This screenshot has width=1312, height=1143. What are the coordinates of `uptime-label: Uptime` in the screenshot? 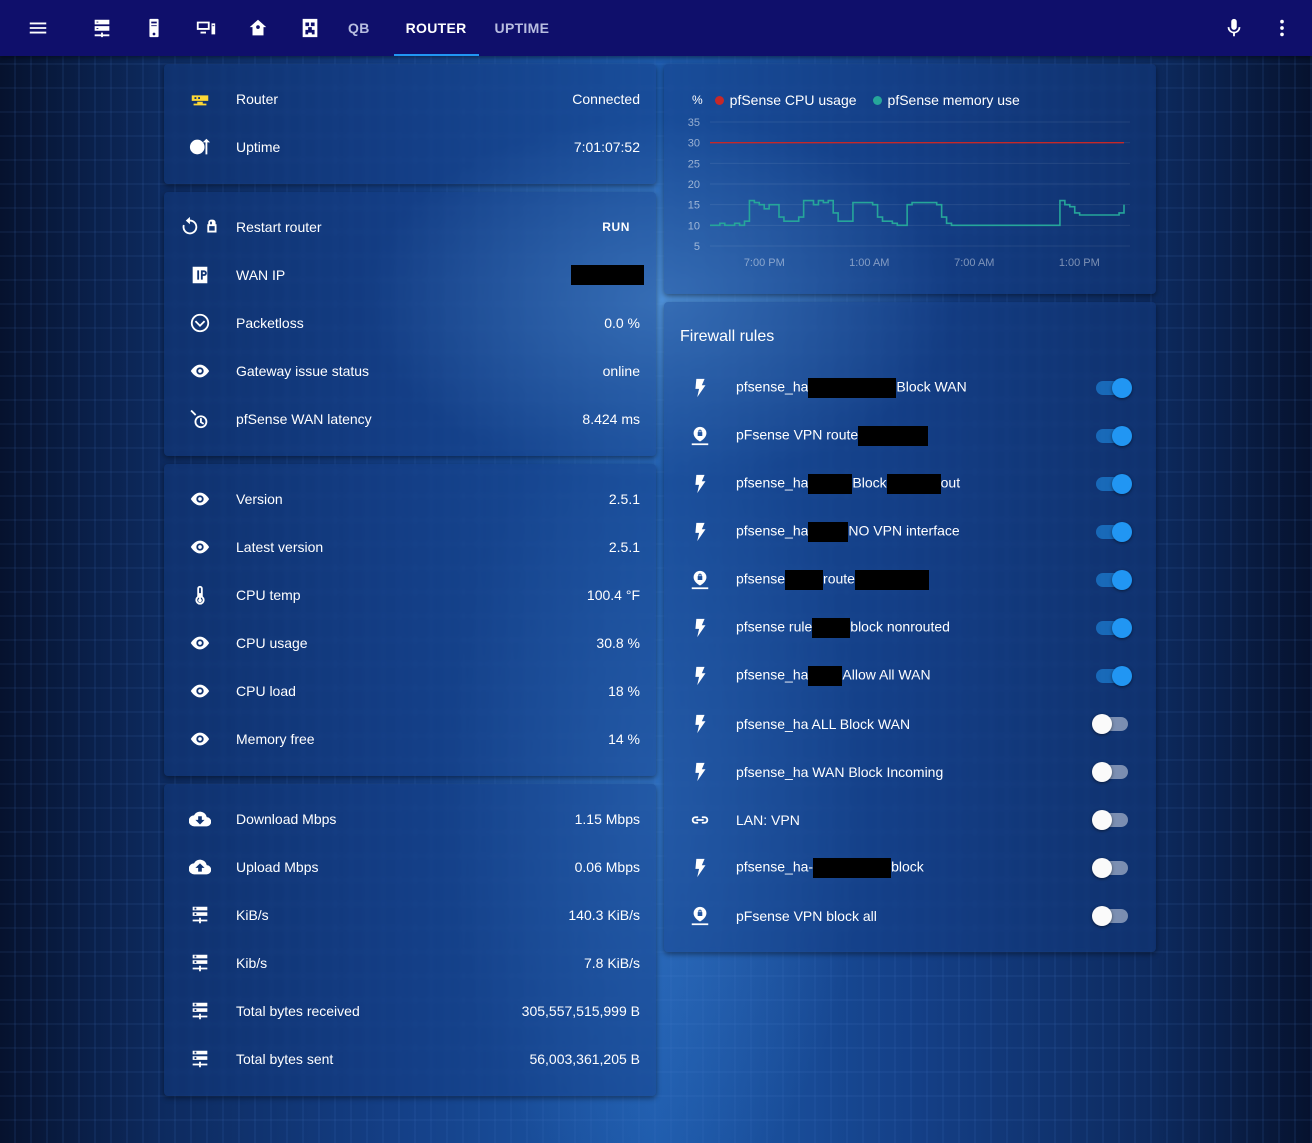 It's located at (258, 147).